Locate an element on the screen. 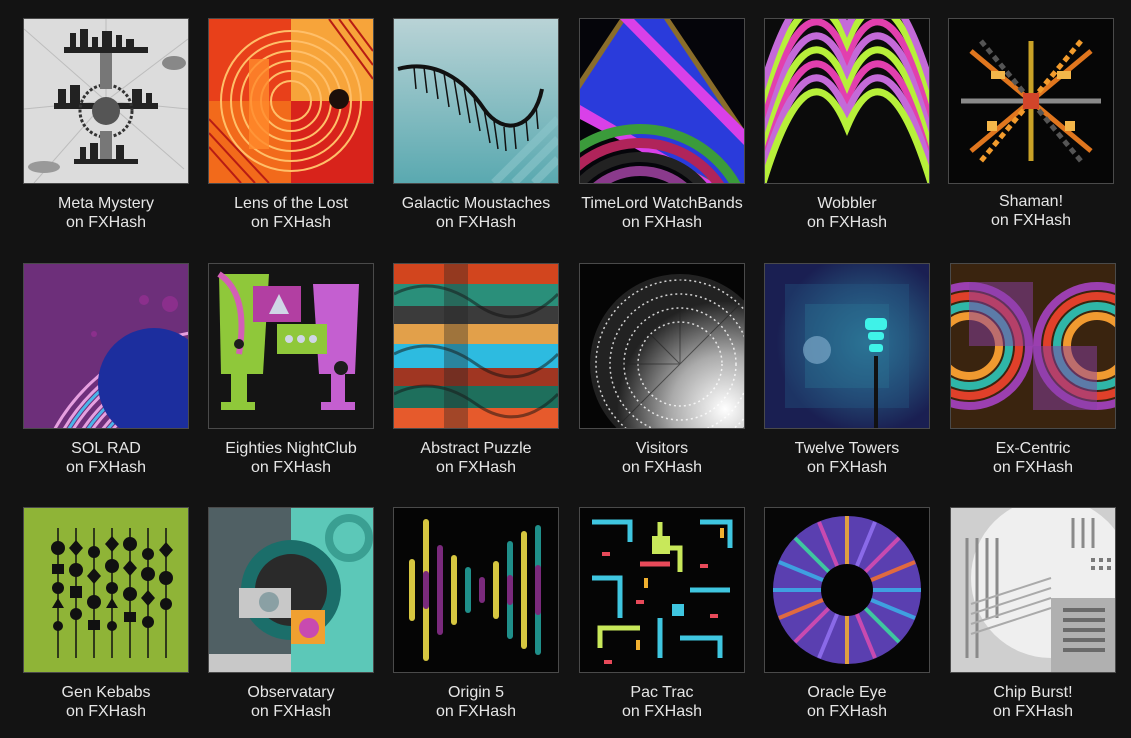 The width and height of the screenshot is (1131, 738). artwork-card-sol-rad: SOL RAD on FXHash is located at coordinates (106, 370).